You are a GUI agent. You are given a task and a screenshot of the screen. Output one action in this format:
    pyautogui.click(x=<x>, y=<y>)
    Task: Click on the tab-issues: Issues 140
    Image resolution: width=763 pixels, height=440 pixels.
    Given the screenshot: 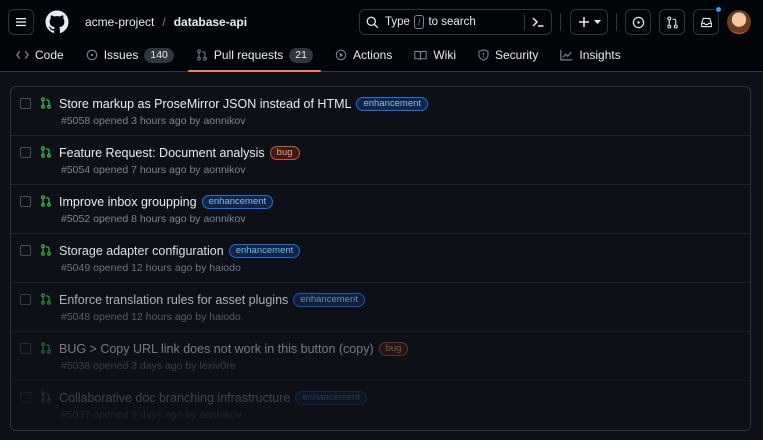 What is the action you would take?
    pyautogui.click(x=130, y=55)
    